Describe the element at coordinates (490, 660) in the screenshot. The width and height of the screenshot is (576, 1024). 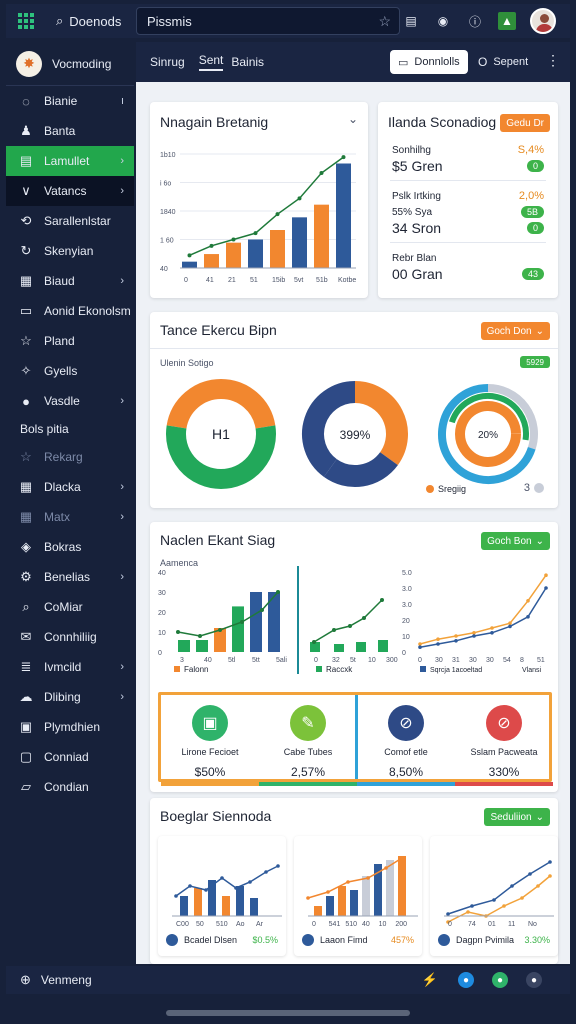
I see `x-tick-label: 30` at that location.